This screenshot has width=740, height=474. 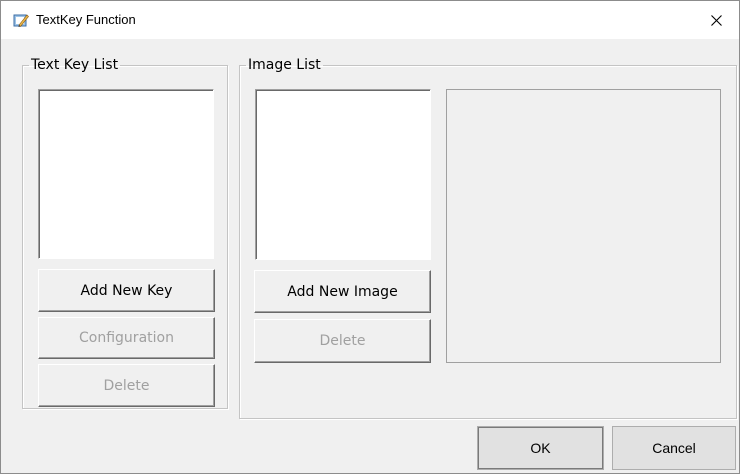 What do you see at coordinates (21, 20) in the screenshot?
I see `app-icon` at bounding box center [21, 20].